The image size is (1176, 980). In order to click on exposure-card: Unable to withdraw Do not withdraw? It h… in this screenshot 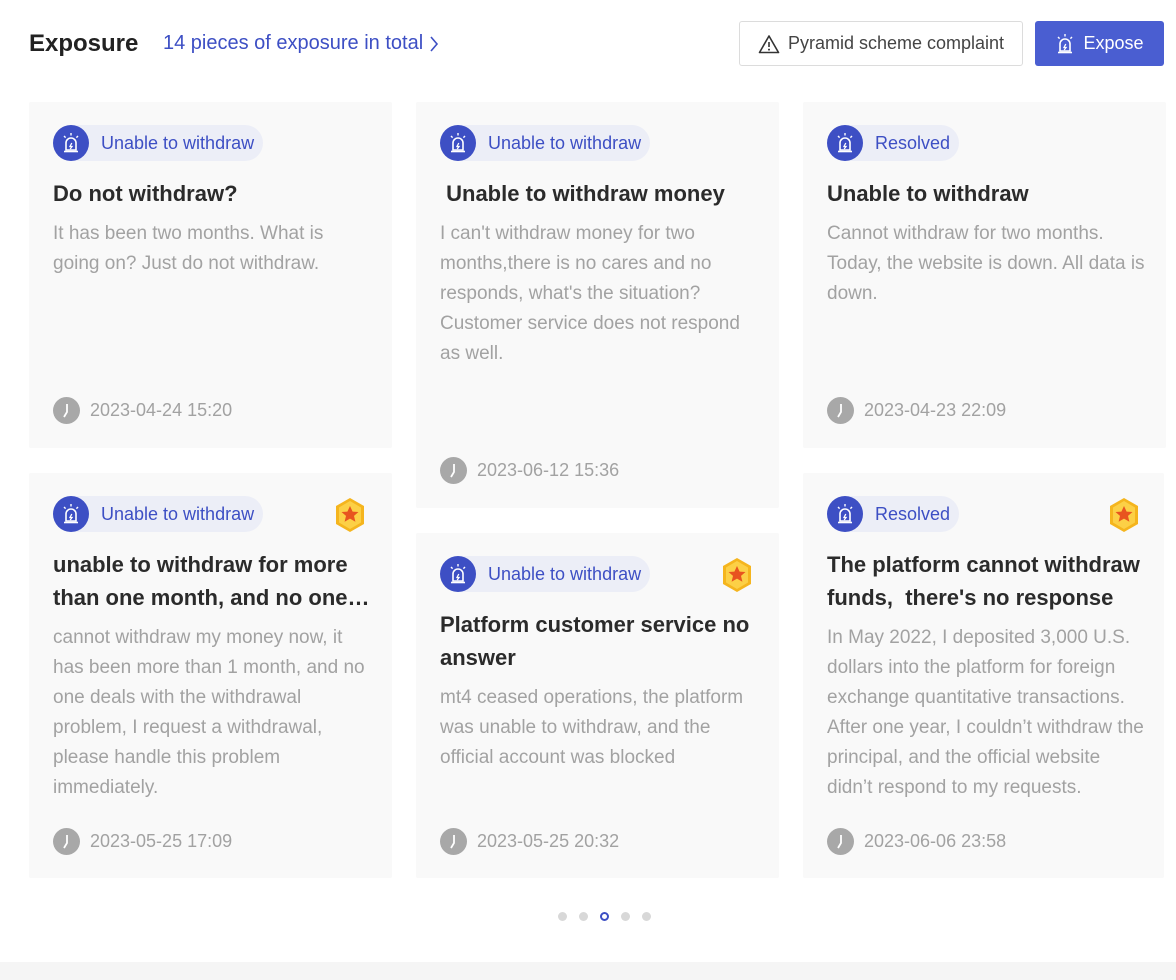, I will do `click(210, 275)`.